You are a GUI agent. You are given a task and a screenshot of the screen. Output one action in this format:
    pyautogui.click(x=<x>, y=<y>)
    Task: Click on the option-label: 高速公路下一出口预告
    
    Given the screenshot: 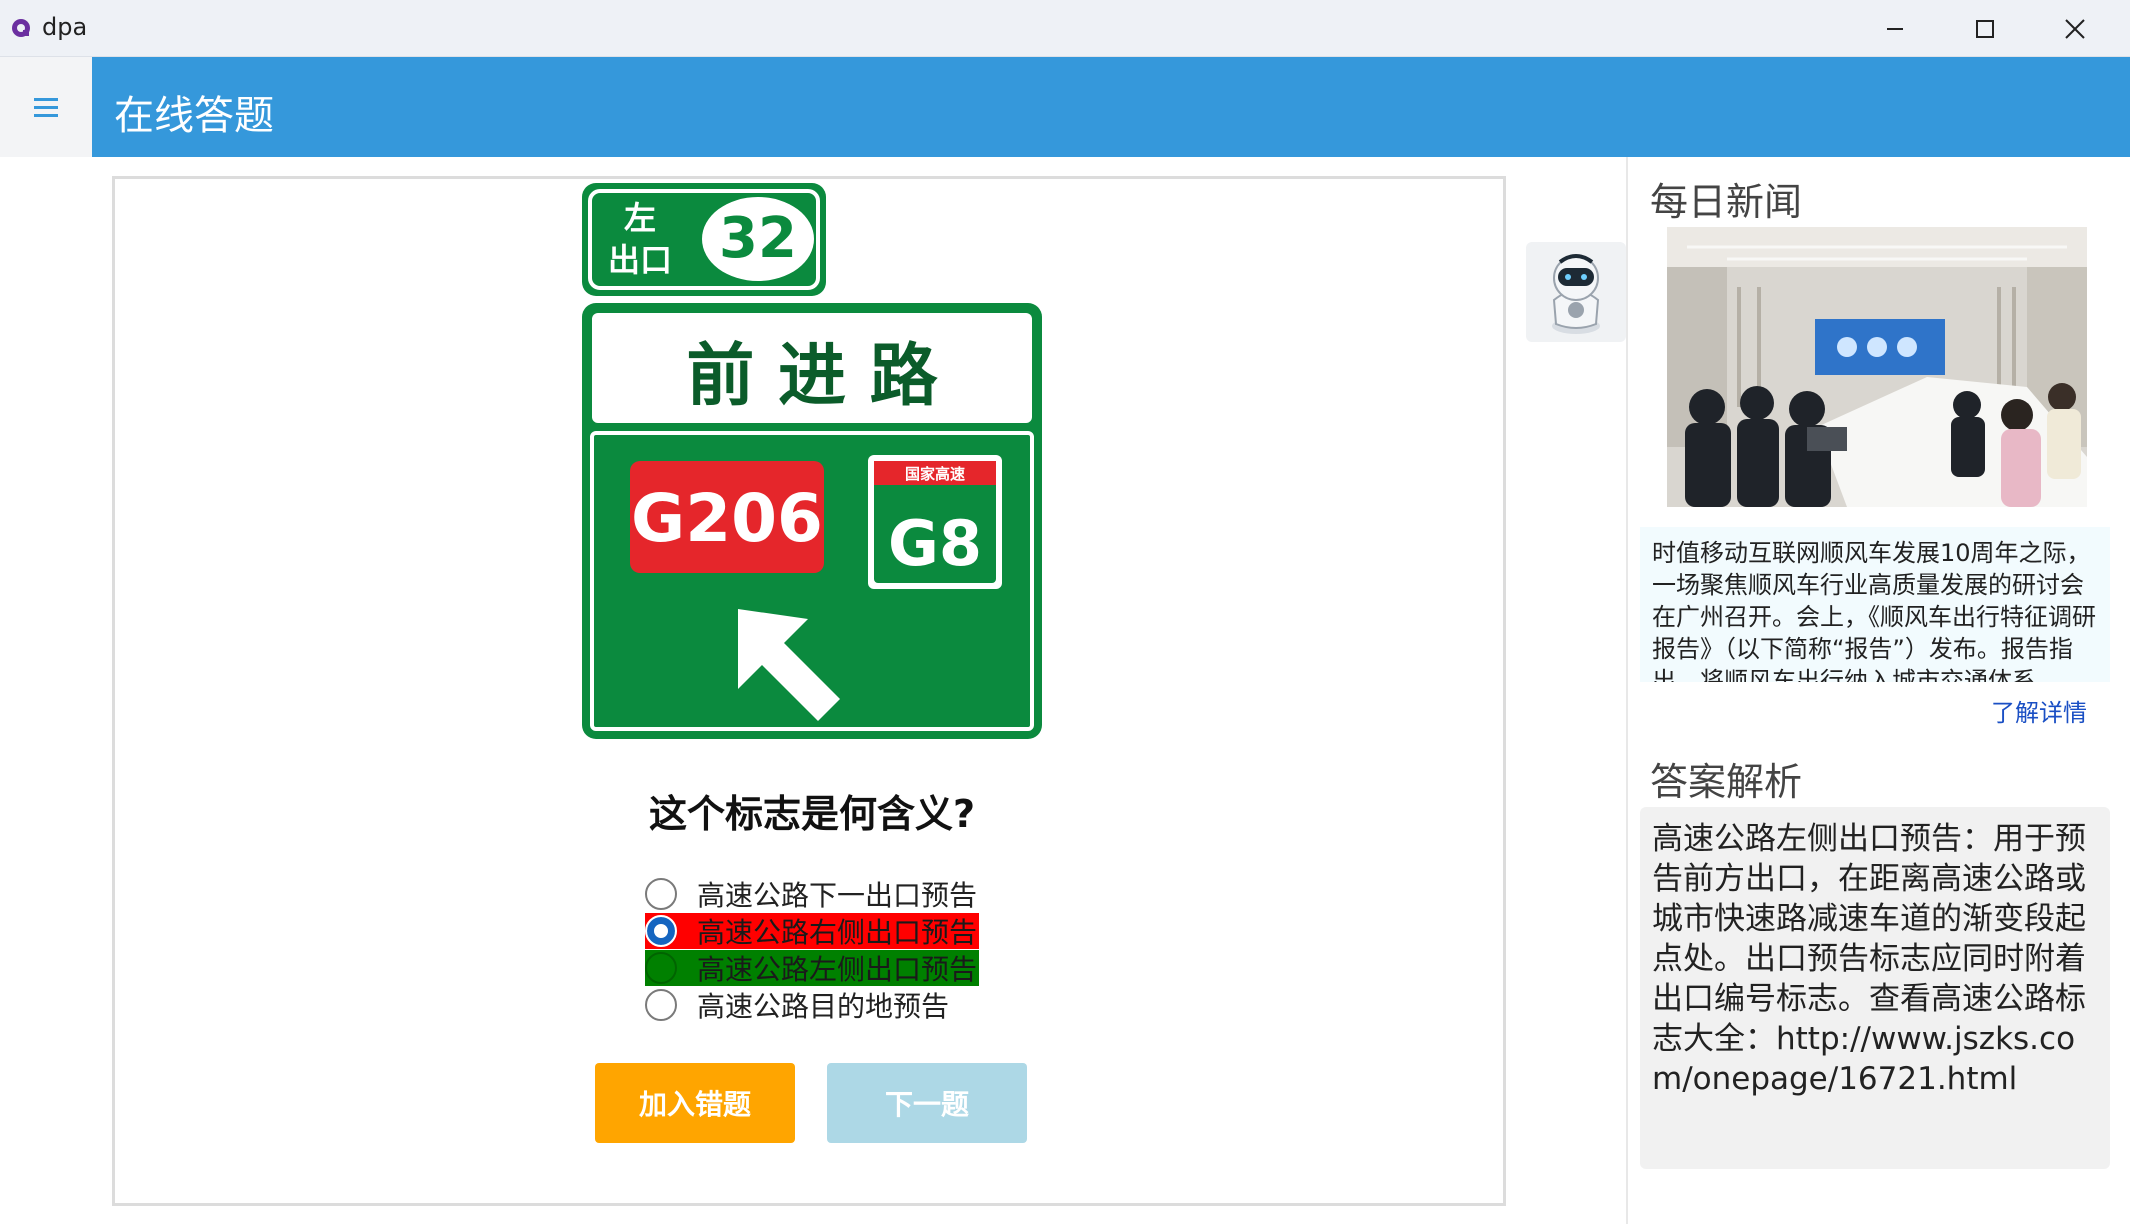 What is the action you would take?
    pyautogui.click(x=837, y=895)
    